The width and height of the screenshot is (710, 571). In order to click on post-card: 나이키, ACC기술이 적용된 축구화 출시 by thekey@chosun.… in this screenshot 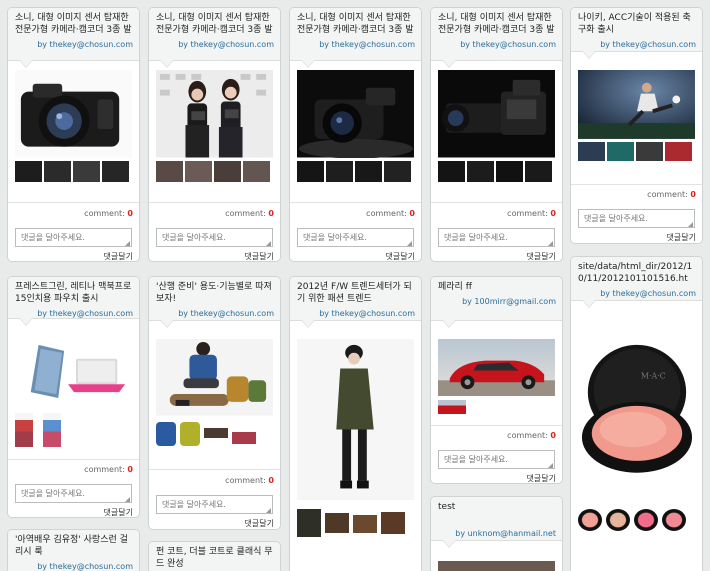, I will do `click(636, 125)`.